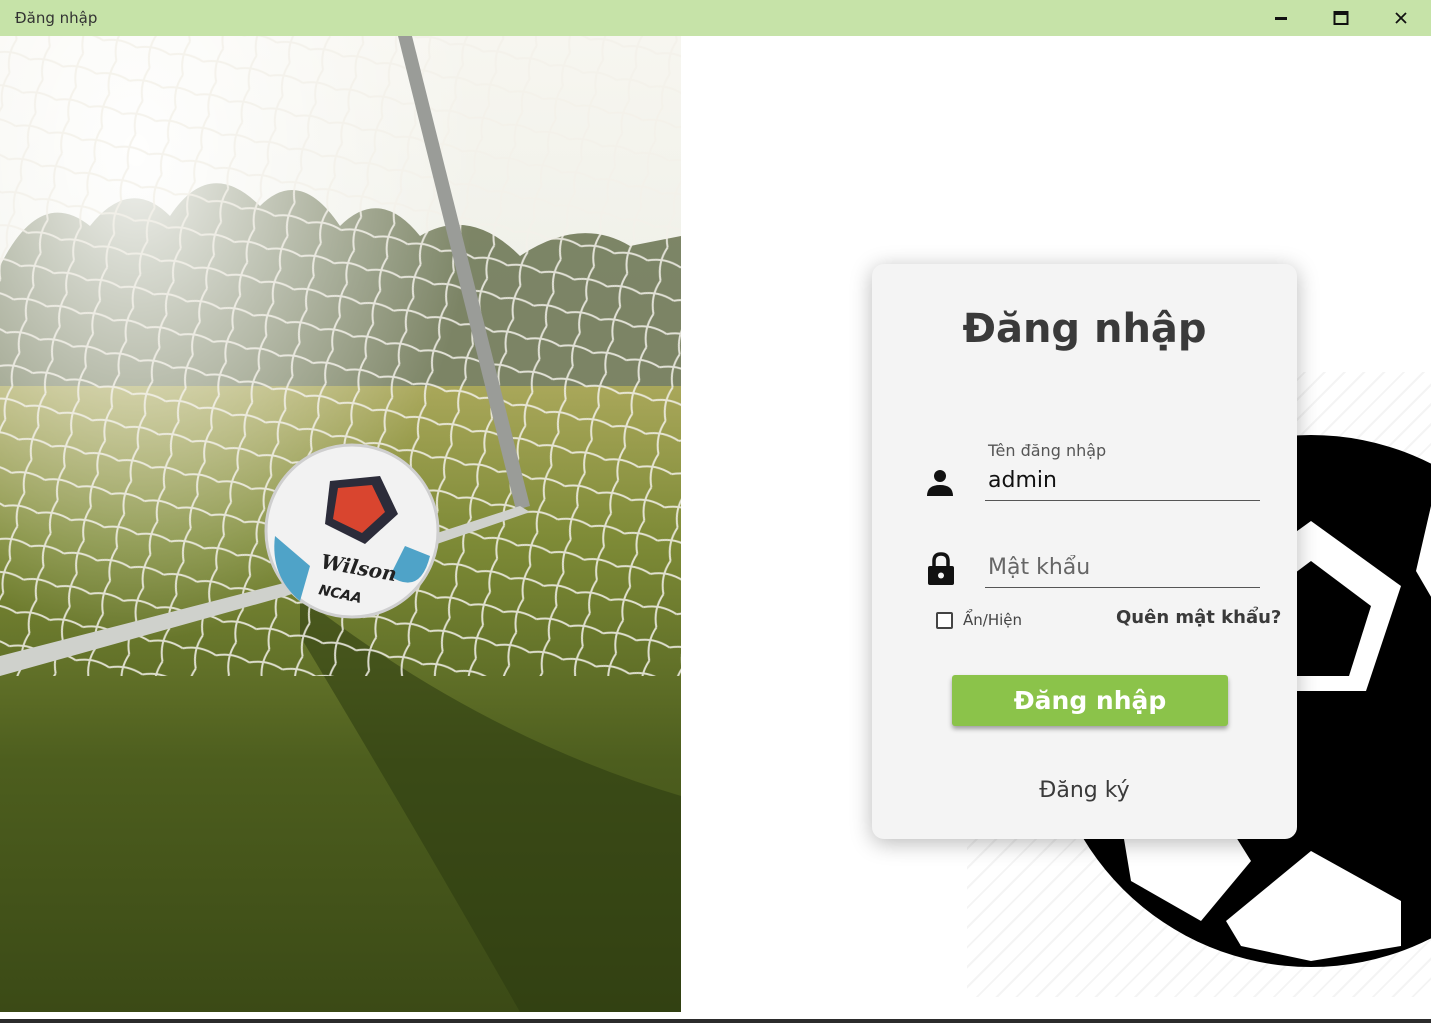 This screenshot has height=1023, width=1431. Describe the element at coordinates (993, 620) in the screenshot. I see `show-hide-label: Ẩn/Hiện` at that location.